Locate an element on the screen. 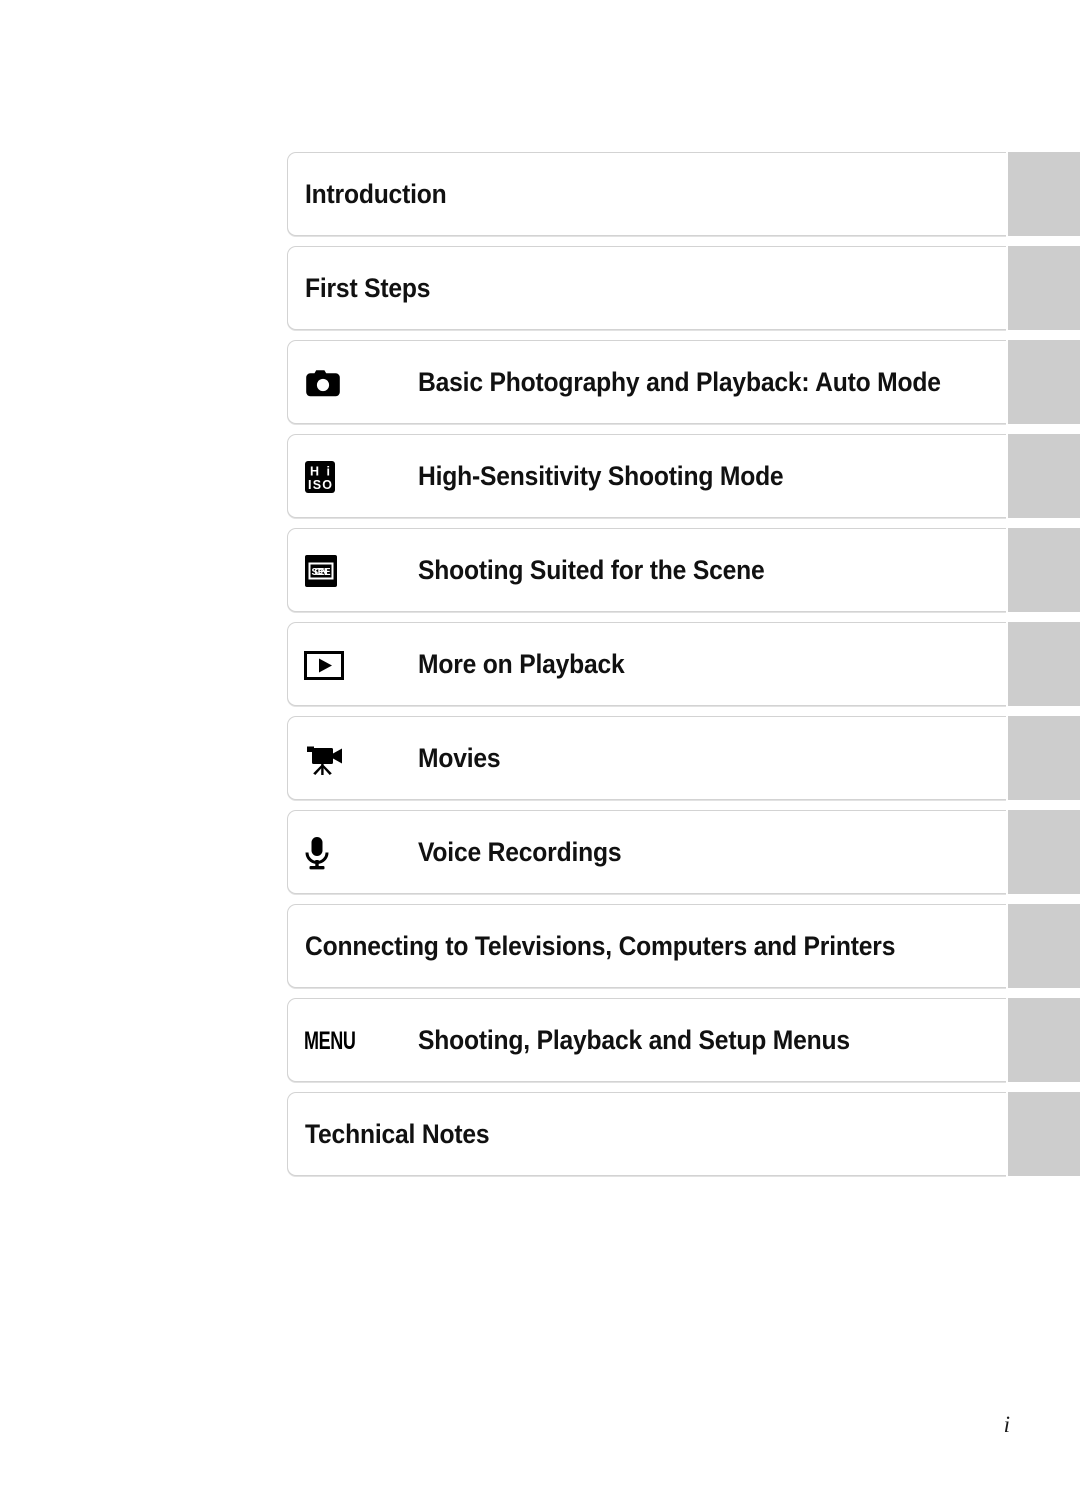  toc-entry: SCENE Shooting Suited for the Scene is located at coordinates (646, 570).